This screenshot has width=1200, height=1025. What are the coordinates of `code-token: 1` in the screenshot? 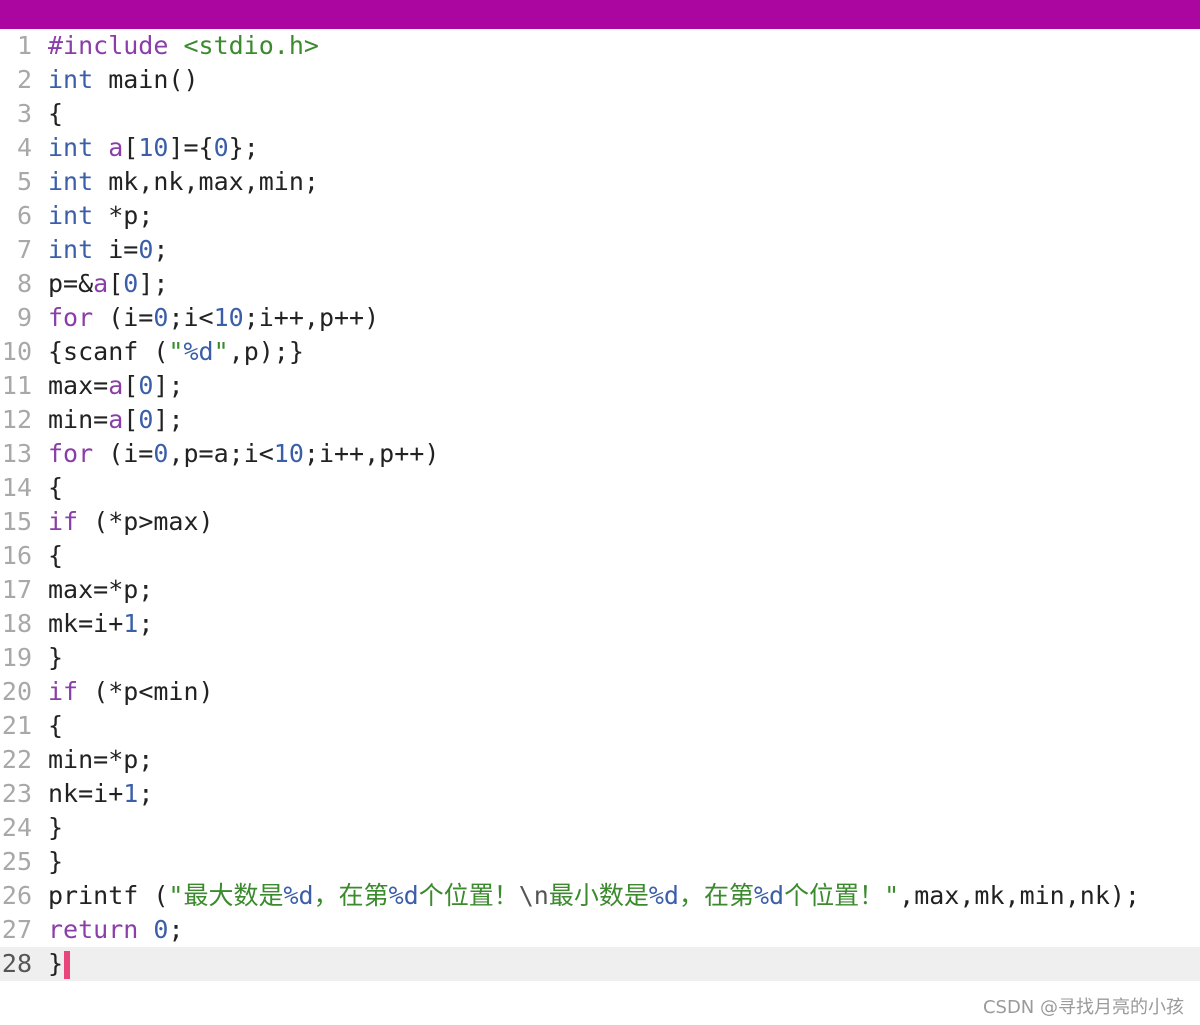 It's located at (131, 793).